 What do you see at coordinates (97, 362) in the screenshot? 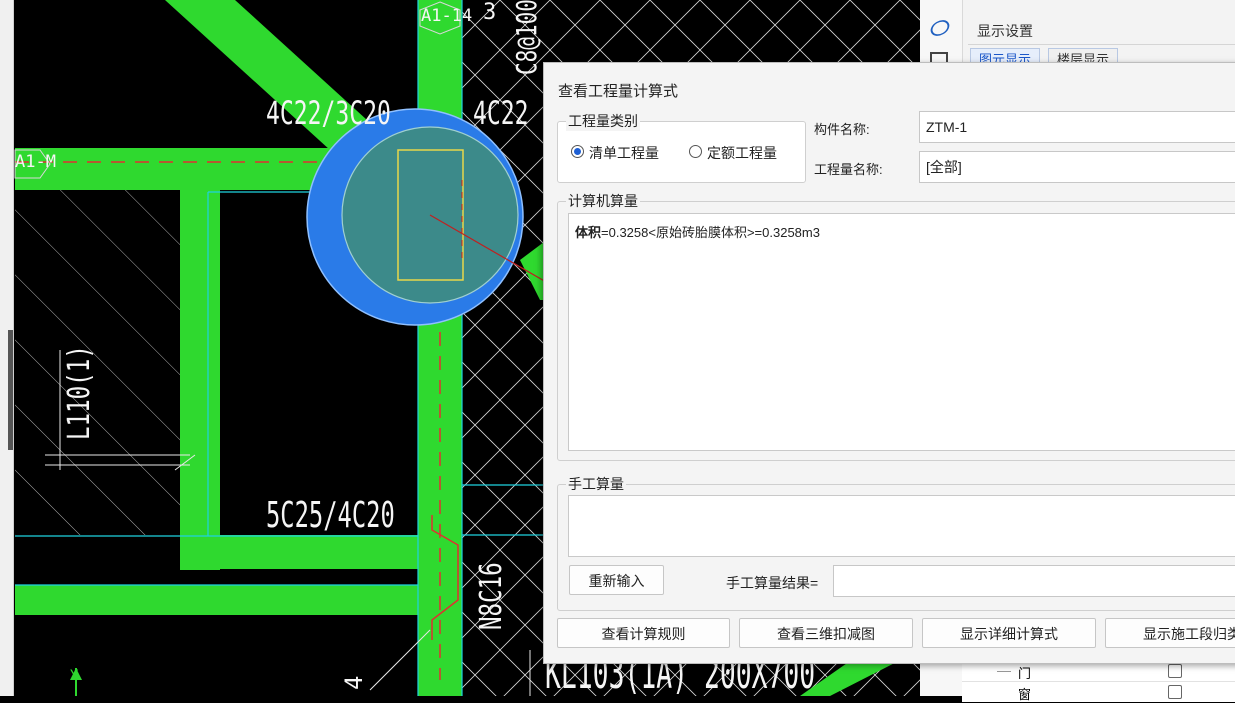
I see `hatch-left-region` at bounding box center [97, 362].